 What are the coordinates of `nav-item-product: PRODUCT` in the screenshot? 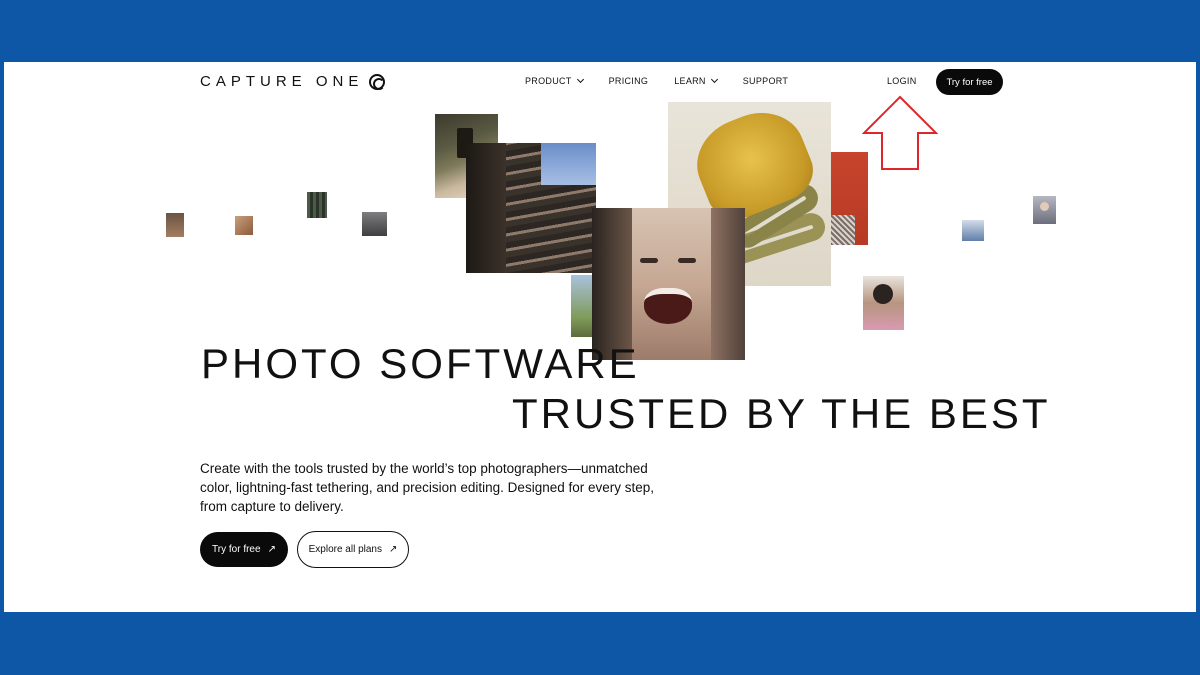 It's located at (554, 80).